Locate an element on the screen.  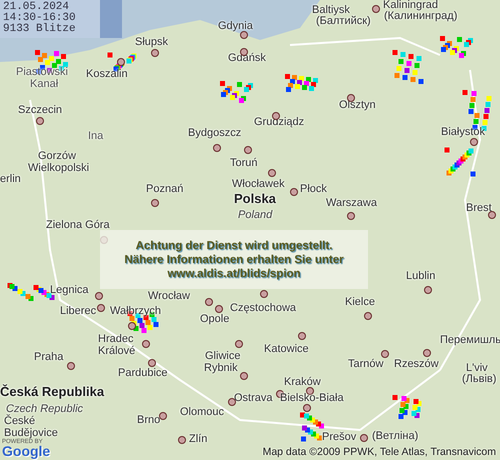
city-label: Kaliningrad is located at coordinates (410, 5).